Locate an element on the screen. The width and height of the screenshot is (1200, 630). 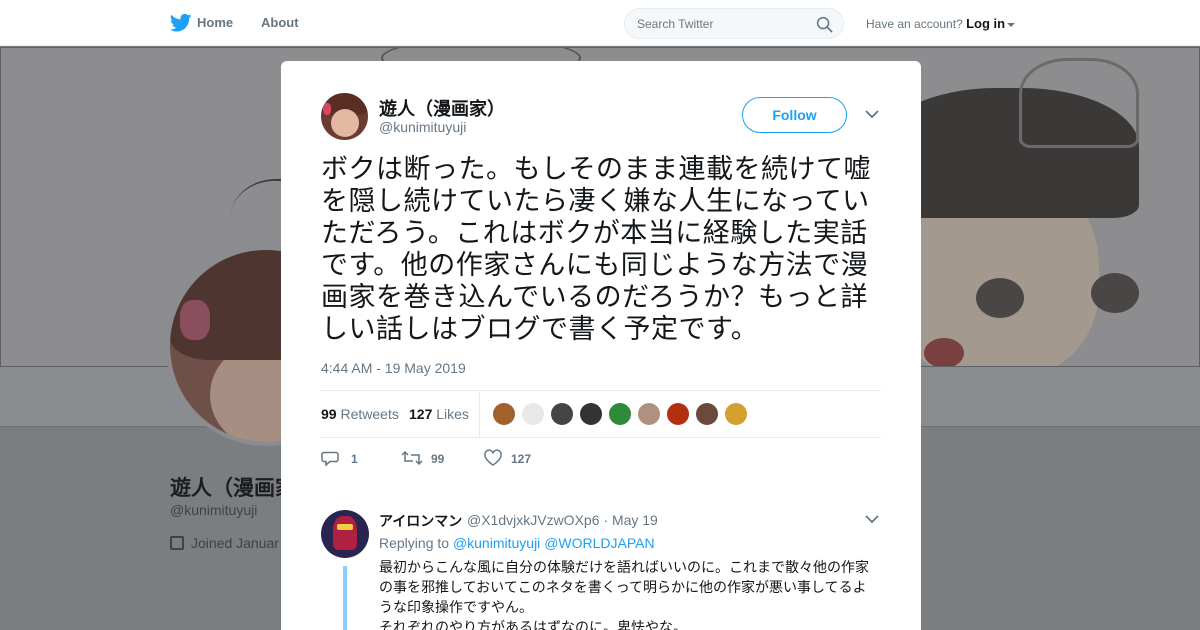
account-prompt: Have an account? is located at coordinates (914, 24).